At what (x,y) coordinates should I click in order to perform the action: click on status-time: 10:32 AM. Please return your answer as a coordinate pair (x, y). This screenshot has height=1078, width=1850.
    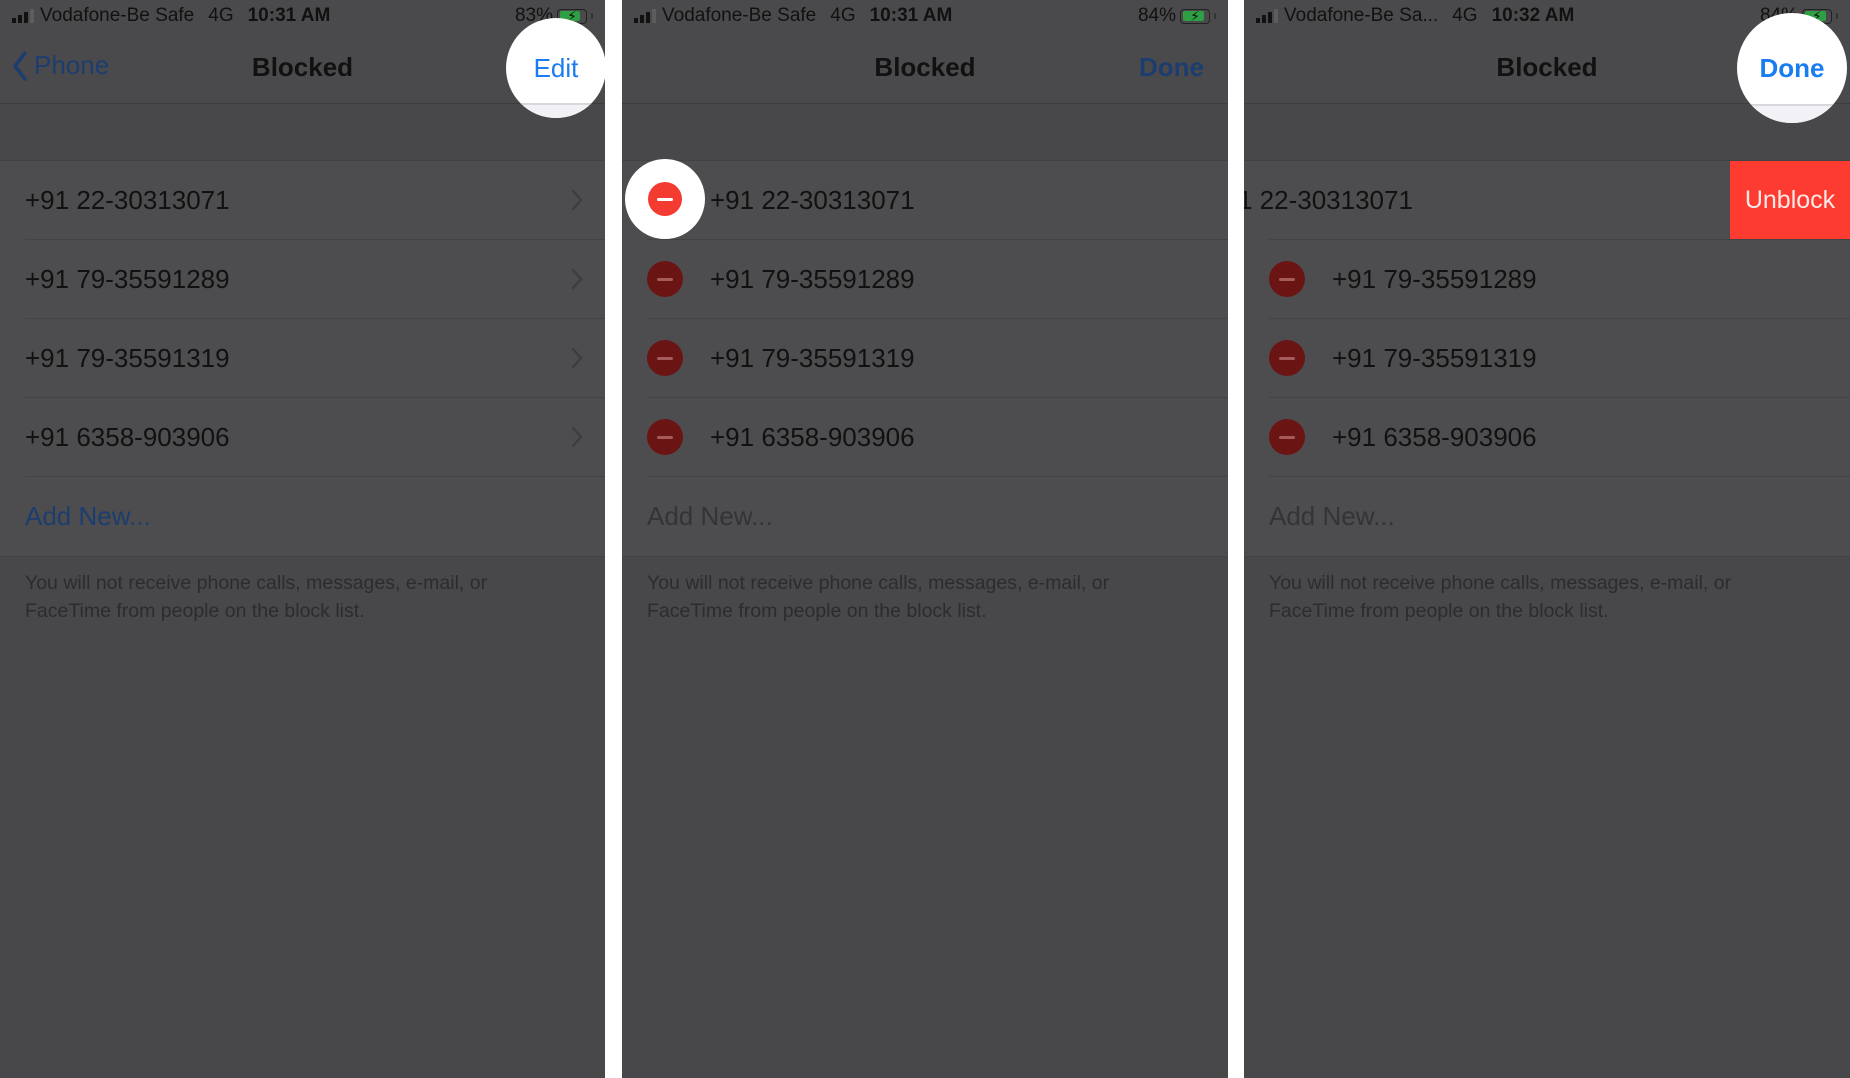
    Looking at the image, I should click on (1533, 15).